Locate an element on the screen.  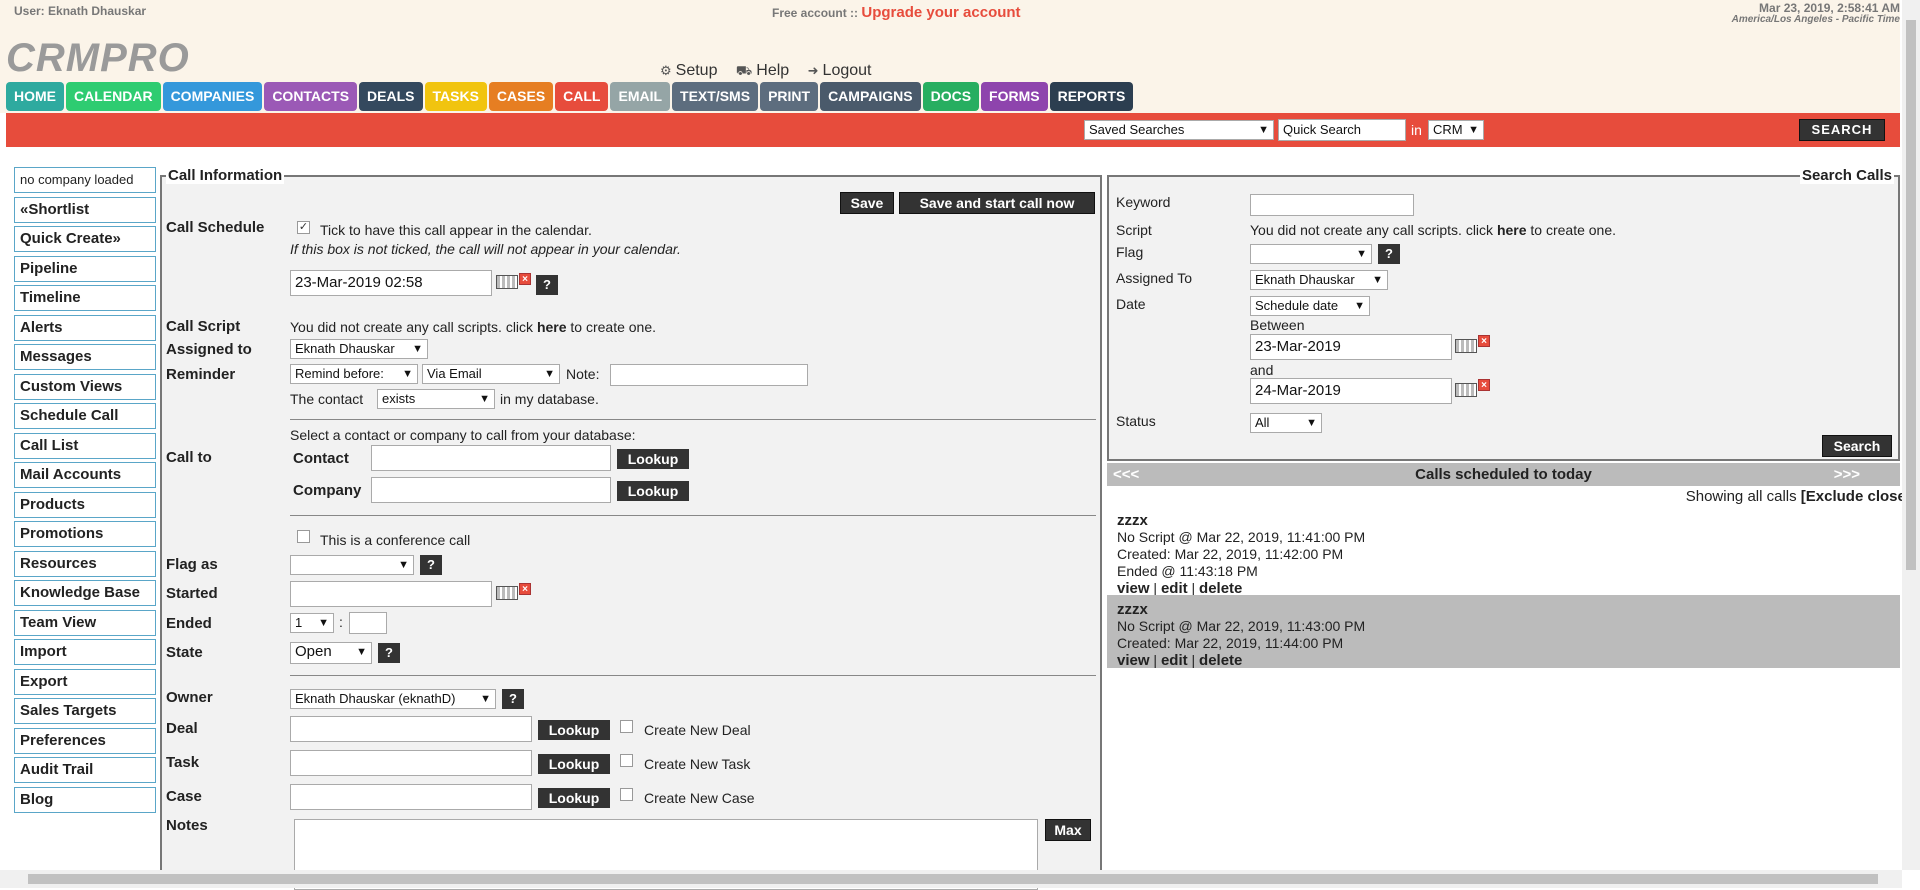
left-menu-item: Pipeline is located at coordinates (85, 268).